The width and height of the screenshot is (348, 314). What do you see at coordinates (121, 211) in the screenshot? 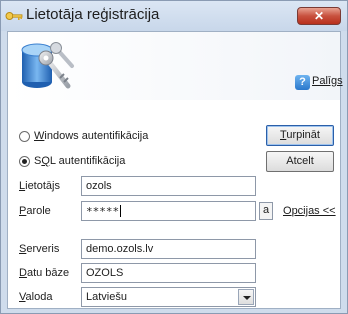
I see `text-caret` at bounding box center [121, 211].